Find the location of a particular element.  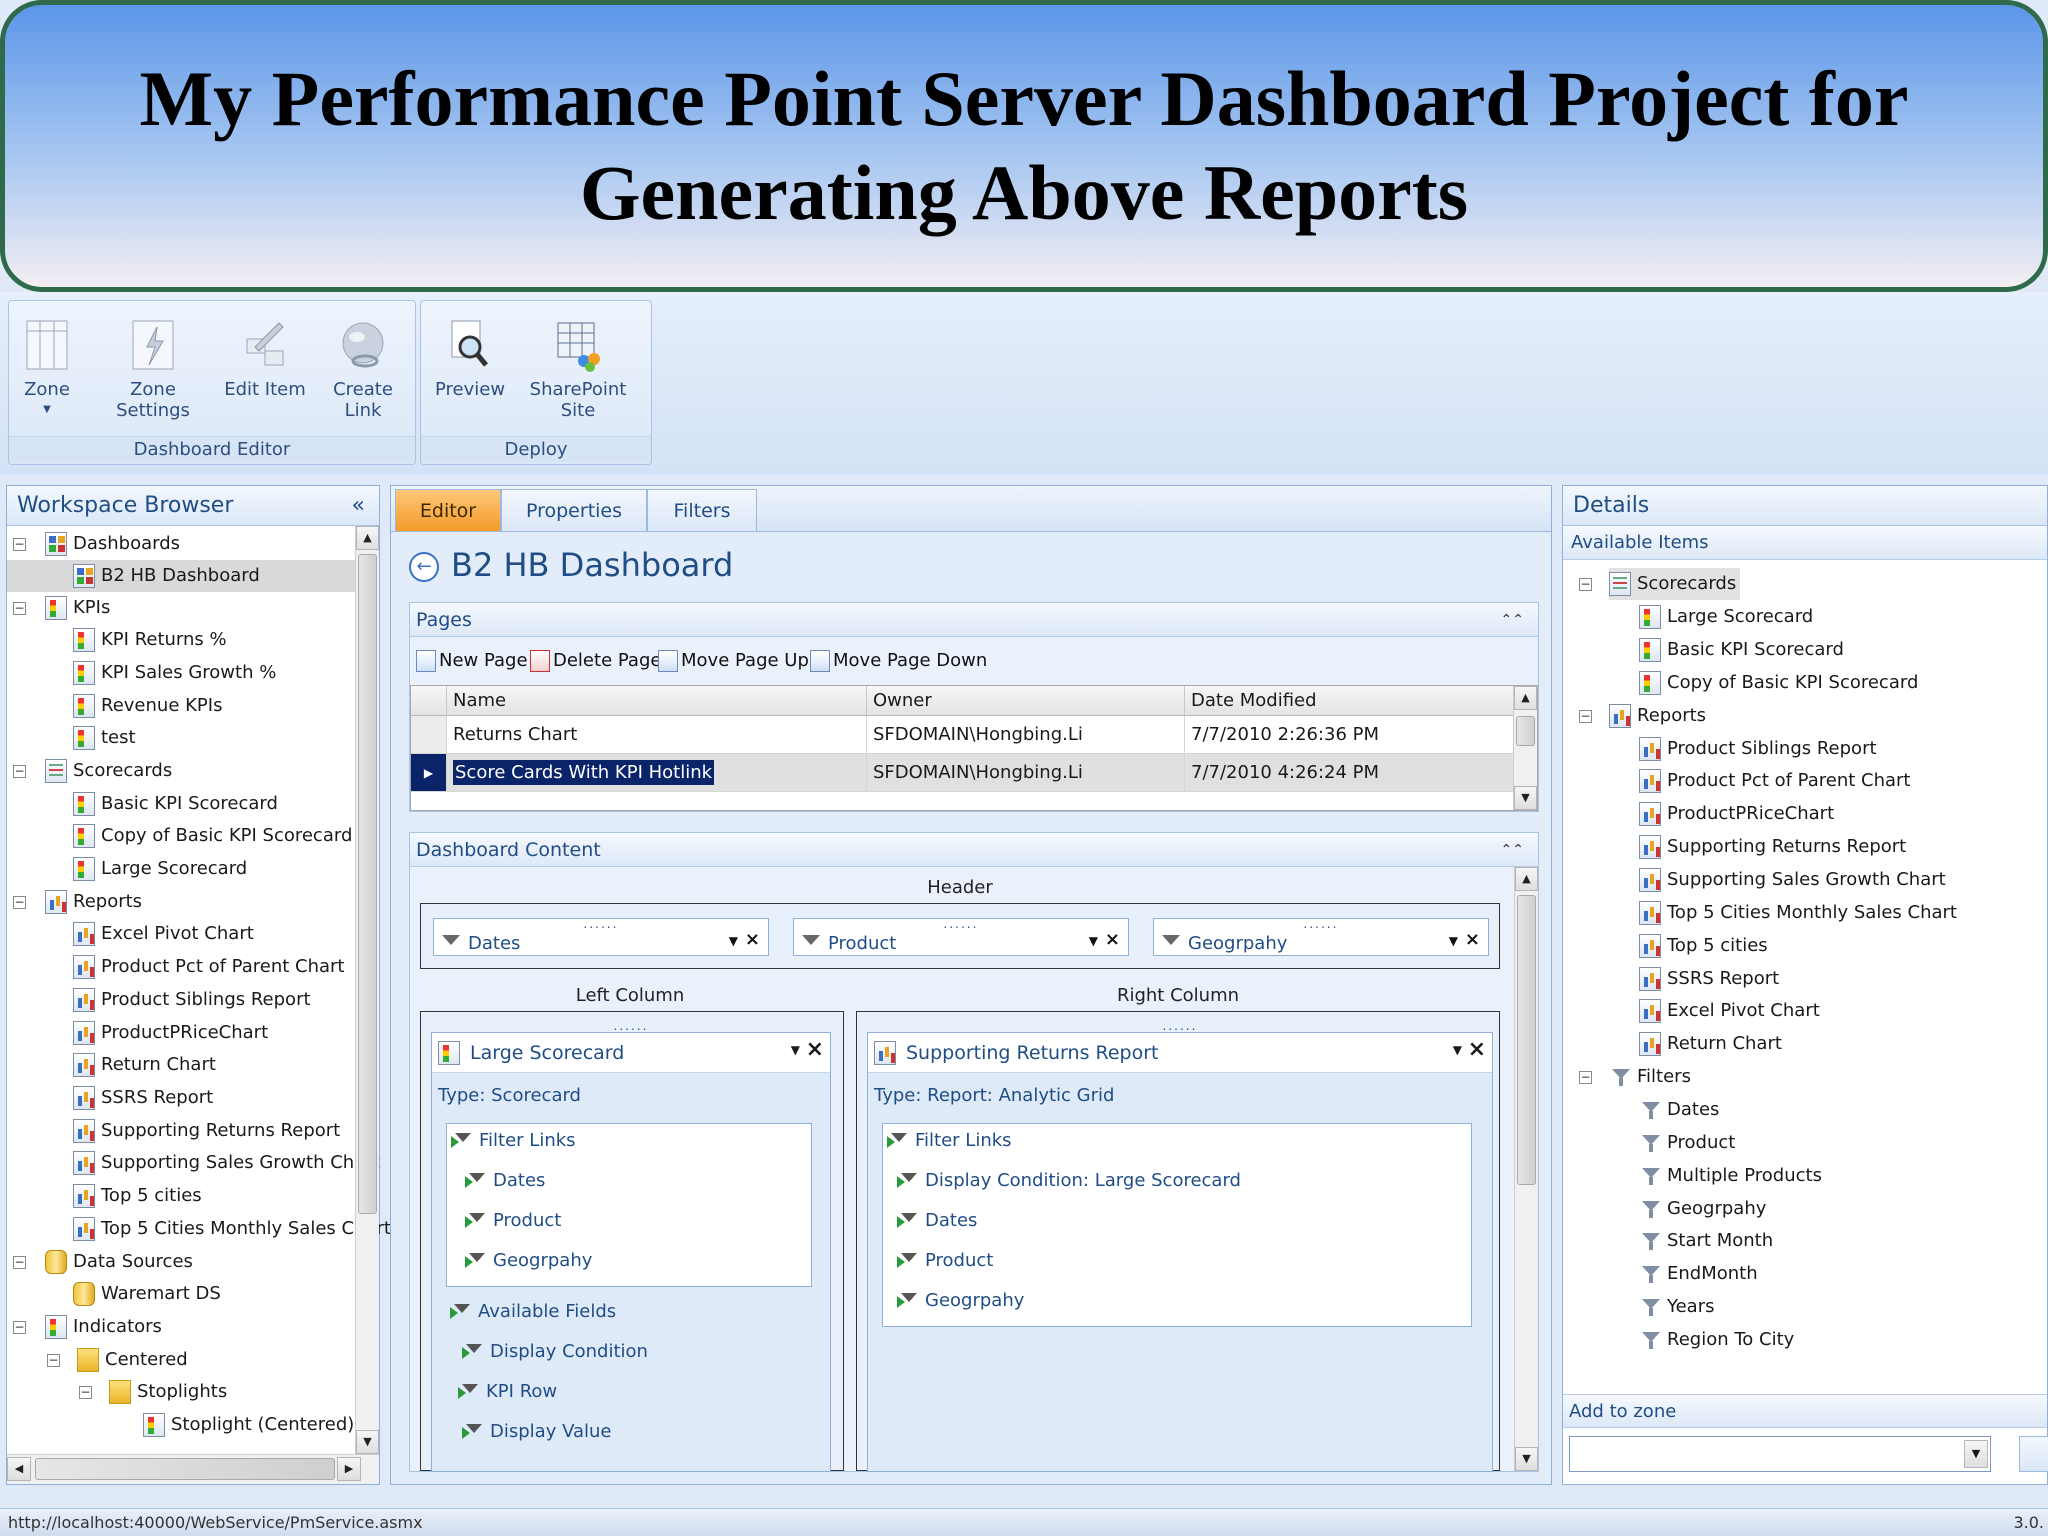

details-item-supporting-sales-growth: Supporting Sales Growth Chart is located at coordinates (1792, 880).